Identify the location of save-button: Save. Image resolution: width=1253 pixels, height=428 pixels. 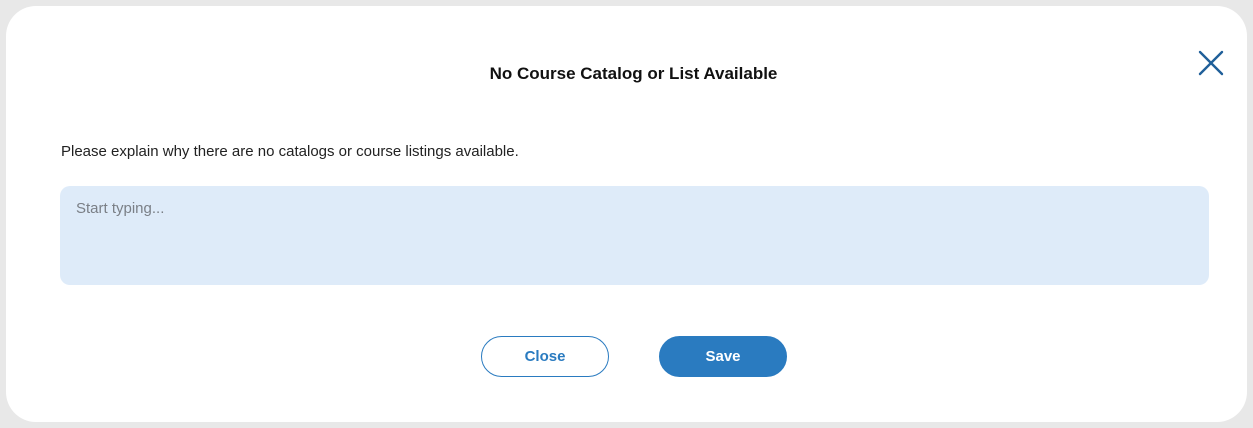
(723, 356).